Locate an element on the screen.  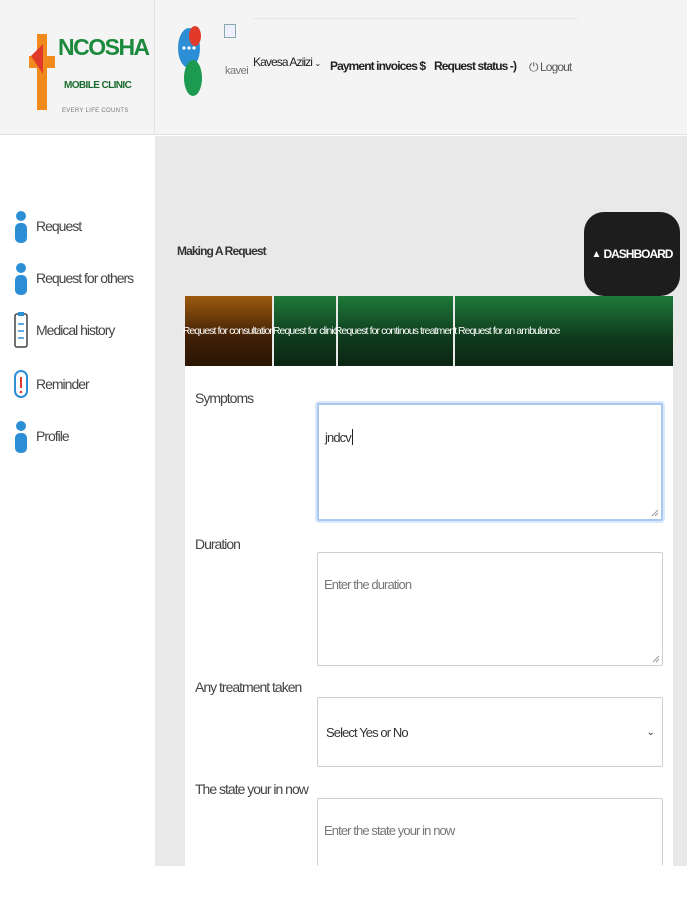
tab-continous-treatment: Request for continous treatment is located at coordinates (396, 331).